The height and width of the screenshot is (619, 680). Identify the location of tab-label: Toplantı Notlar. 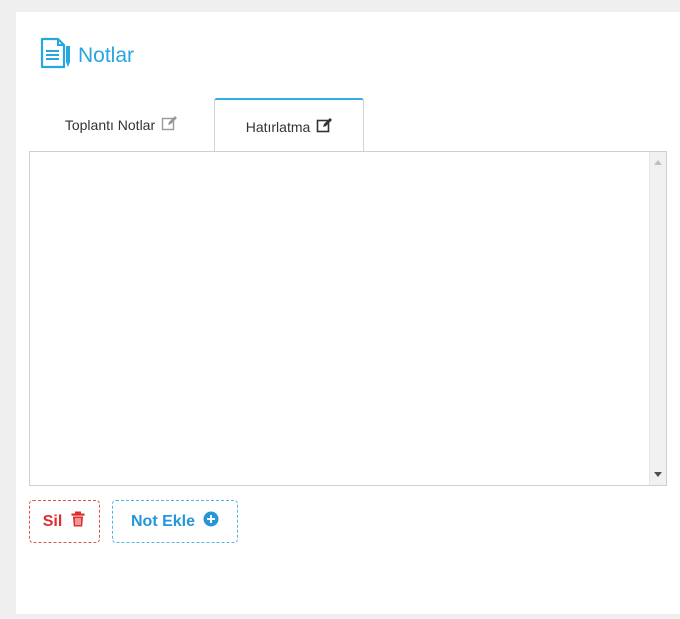
(110, 124).